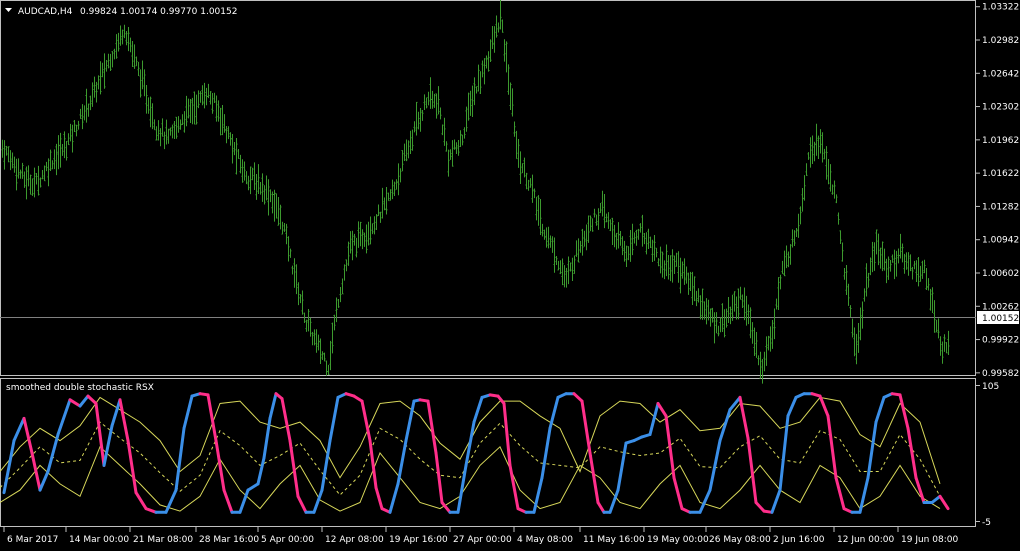  What do you see at coordinates (80, 388) in the screenshot?
I see `indicator-name: smoothed double stochastic RSX` at bounding box center [80, 388].